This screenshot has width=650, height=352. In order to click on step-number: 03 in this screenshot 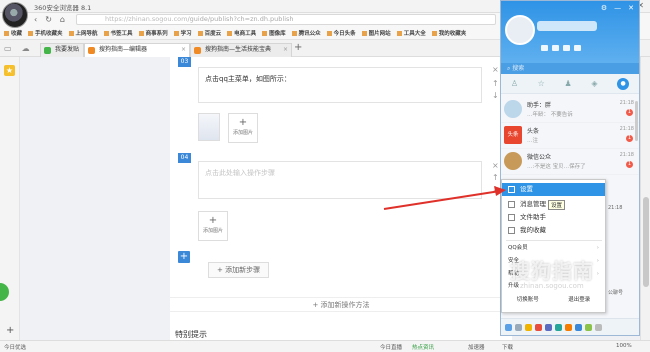, I will do `click(184, 62)`.